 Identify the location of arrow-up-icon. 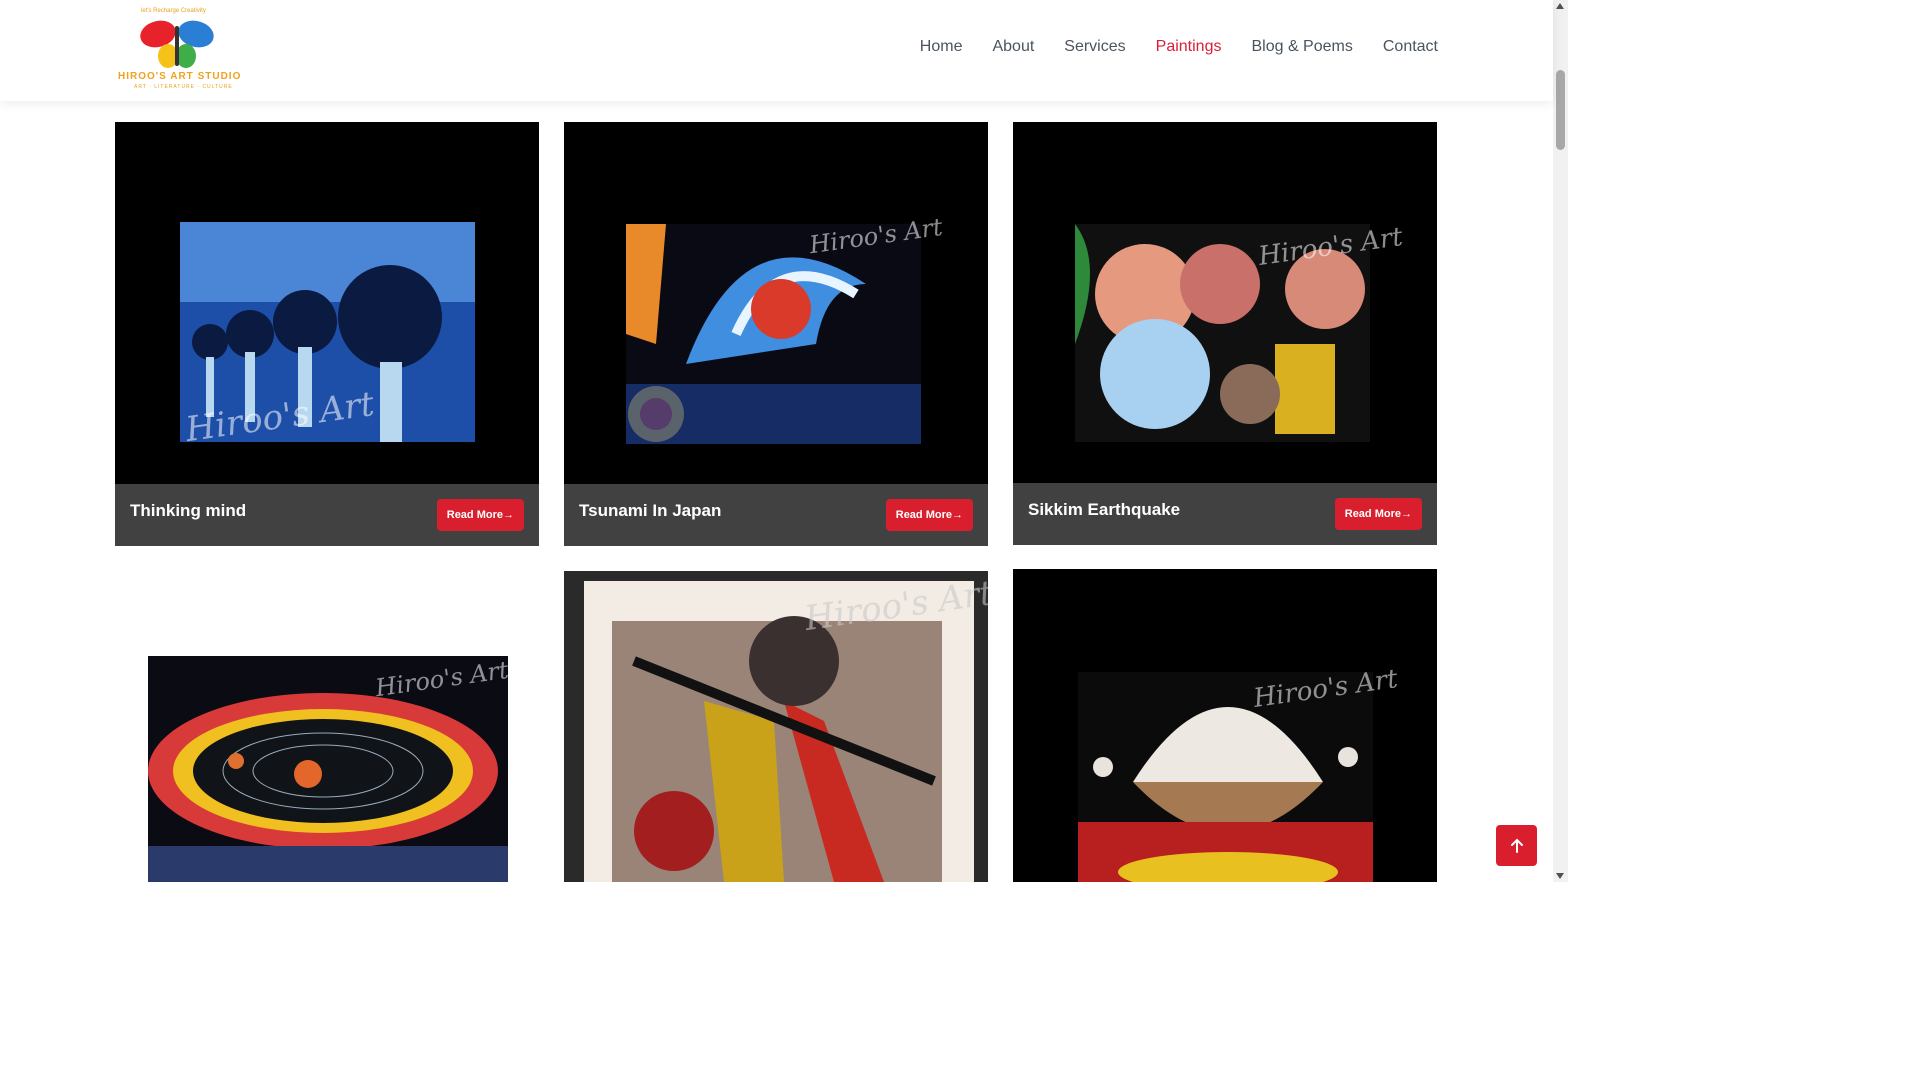
(1516, 845).